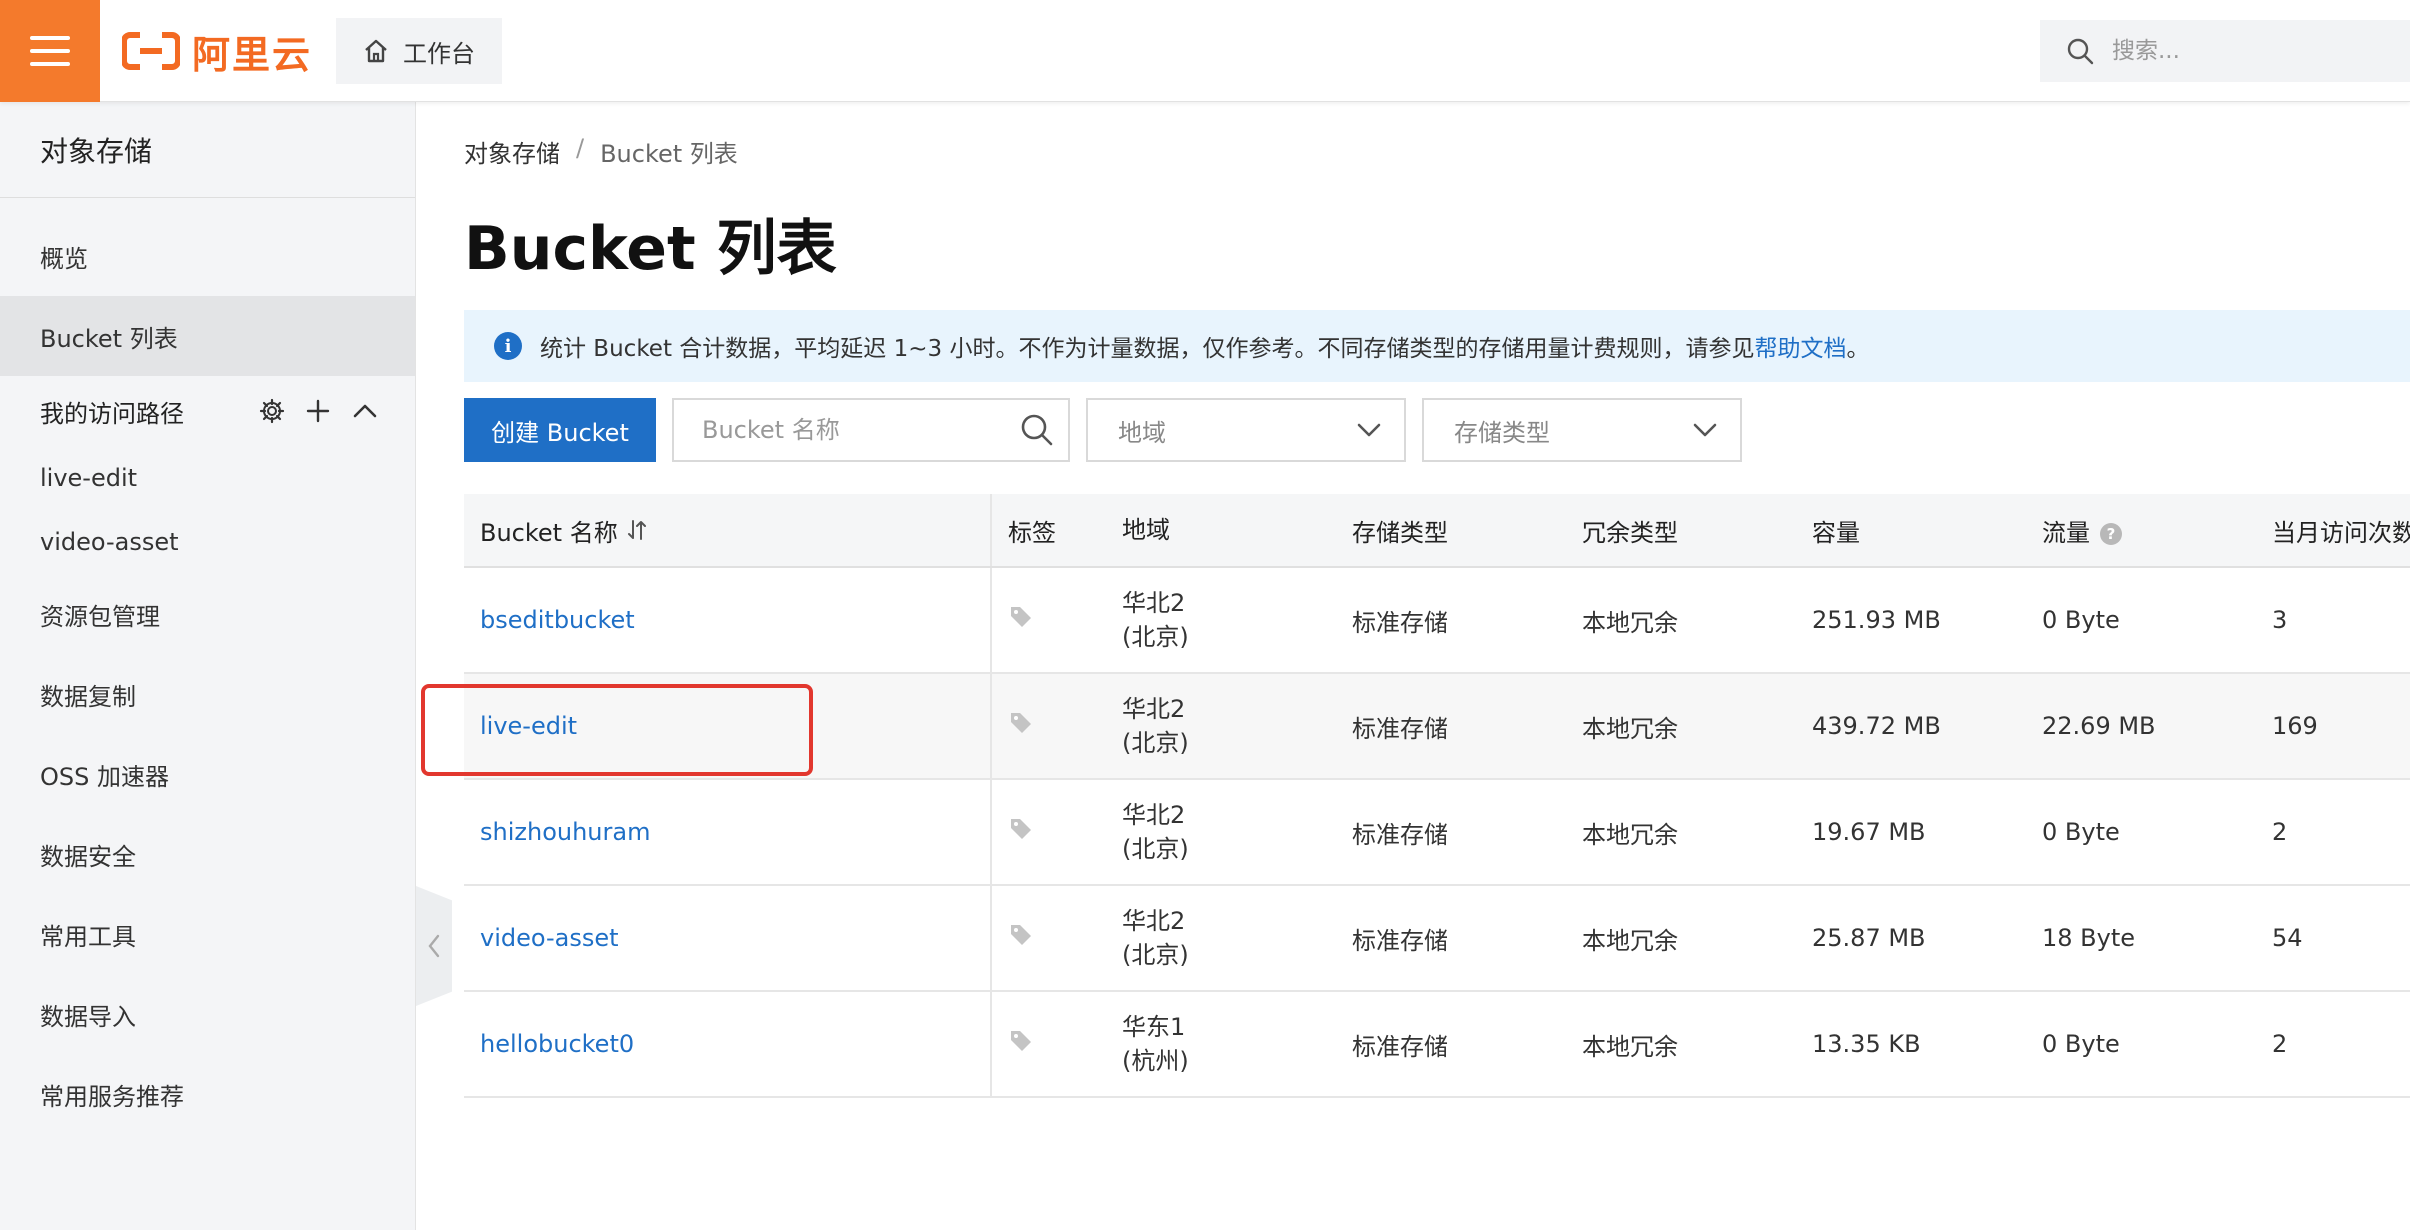 The width and height of the screenshot is (2410, 1230). I want to click on sidebar-path-live-edit: live-edit, so click(207, 478).